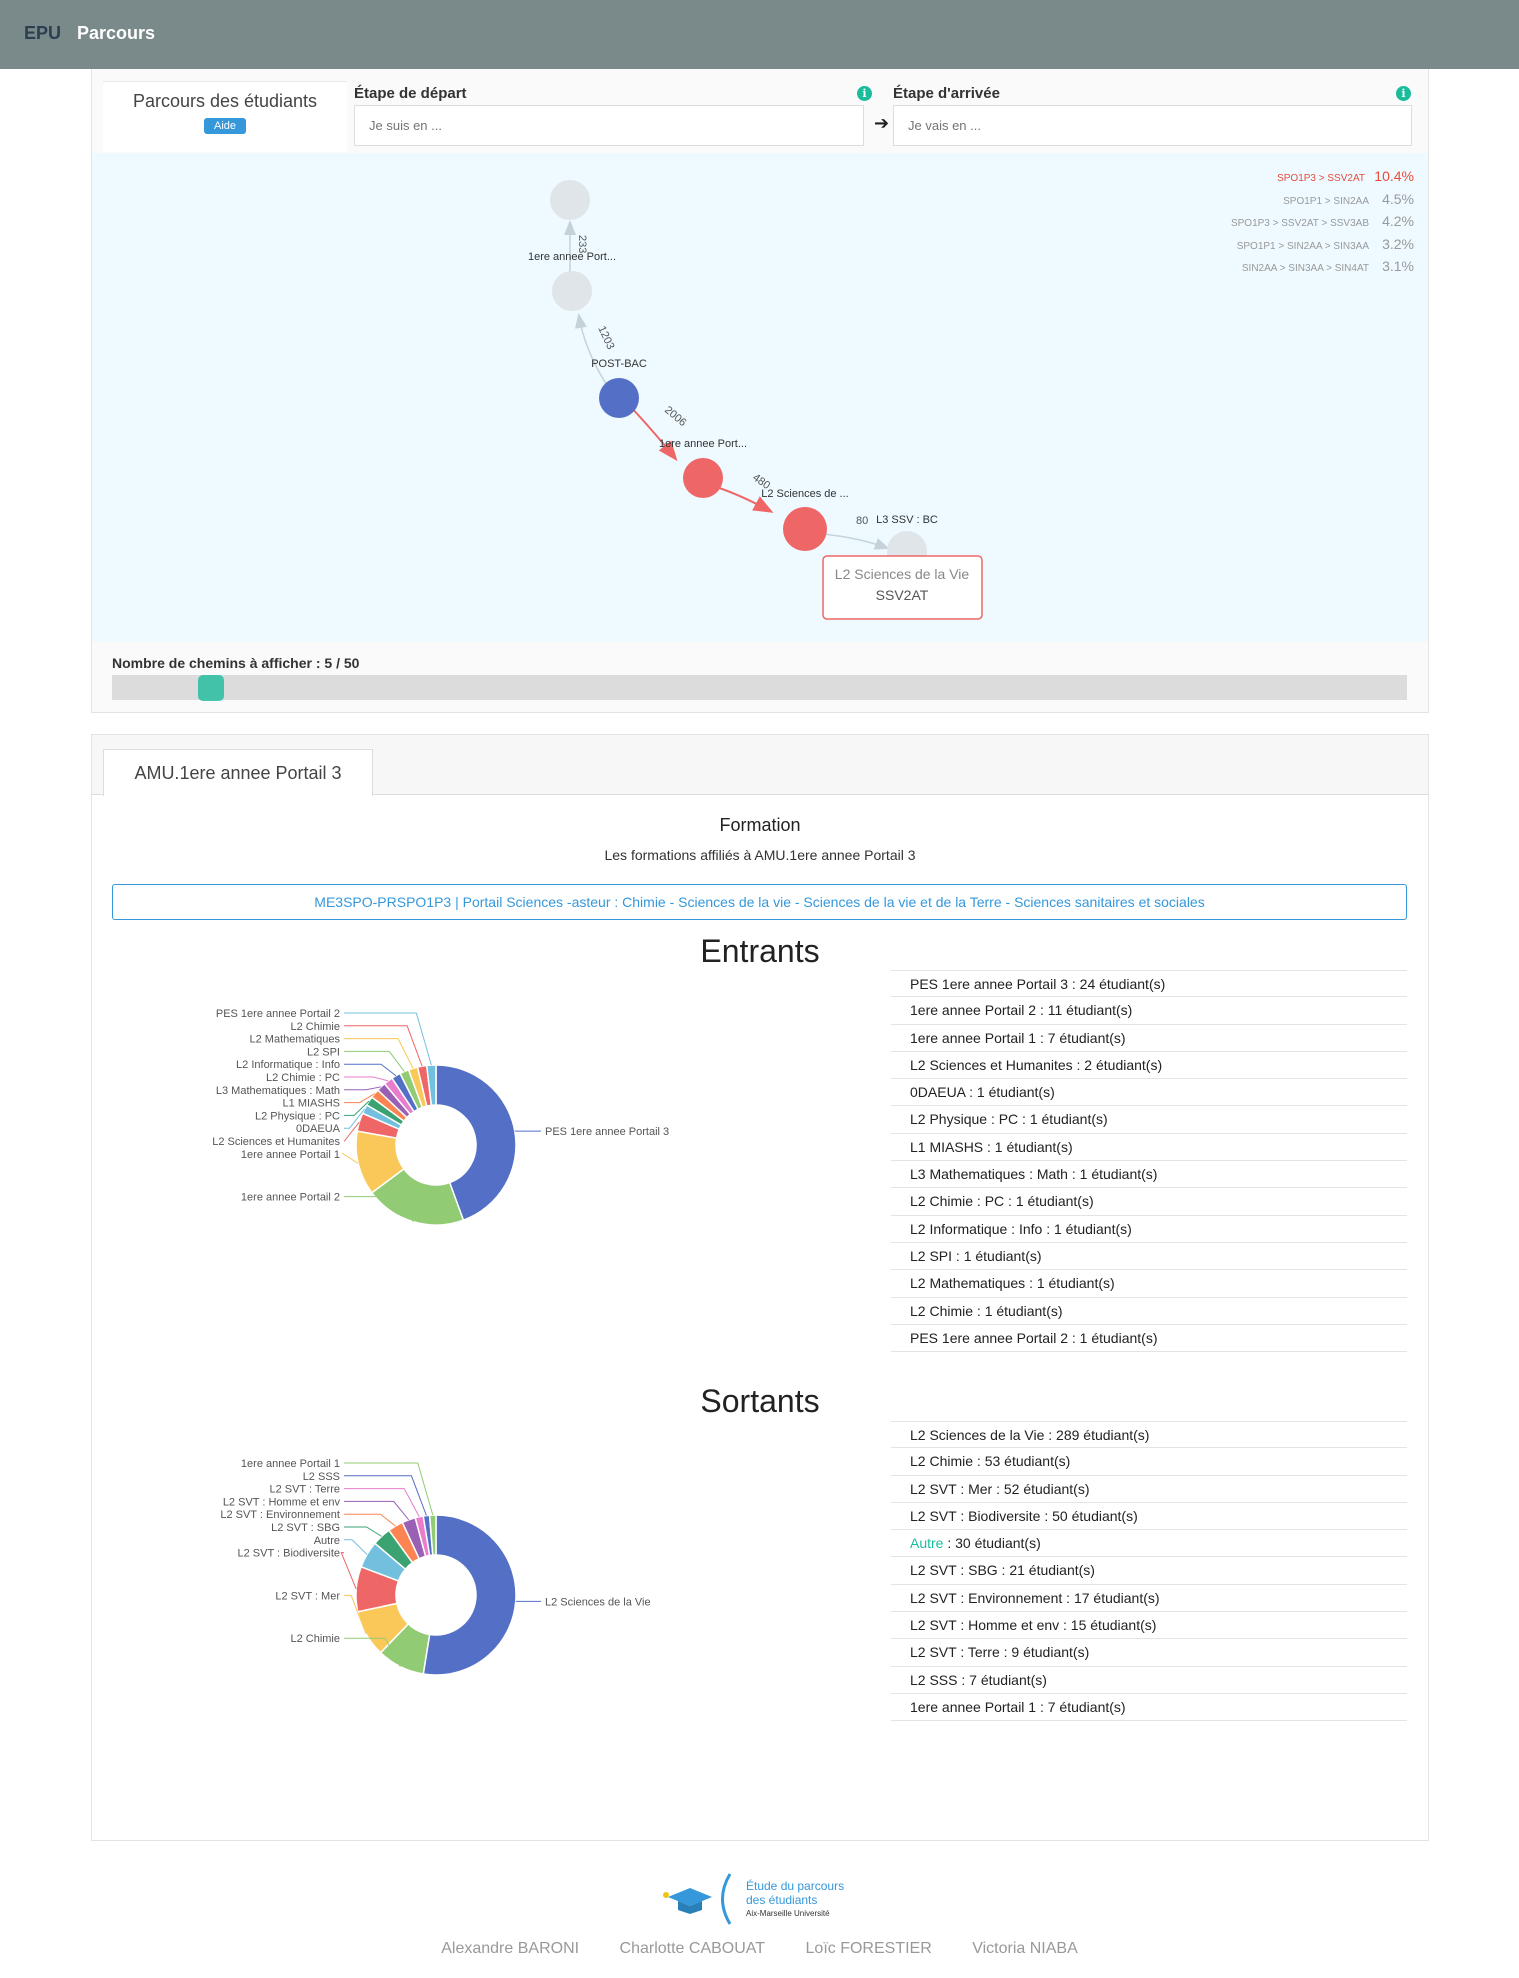  What do you see at coordinates (882, 123) in the screenshot?
I see `arrow-right-icon: ➔` at bounding box center [882, 123].